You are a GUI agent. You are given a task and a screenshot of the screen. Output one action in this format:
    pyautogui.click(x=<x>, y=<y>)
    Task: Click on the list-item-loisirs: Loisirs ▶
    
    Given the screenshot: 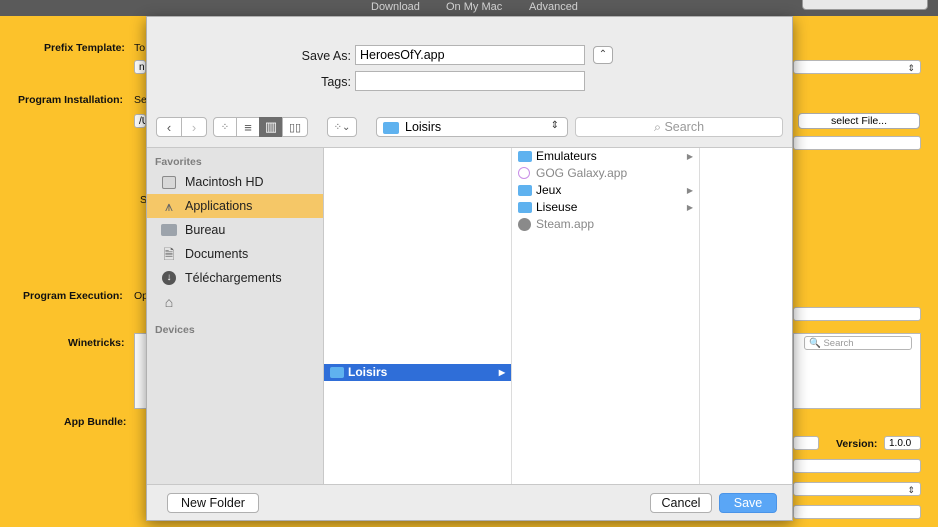 What is the action you would take?
    pyautogui.click(x=417, y=372)
    